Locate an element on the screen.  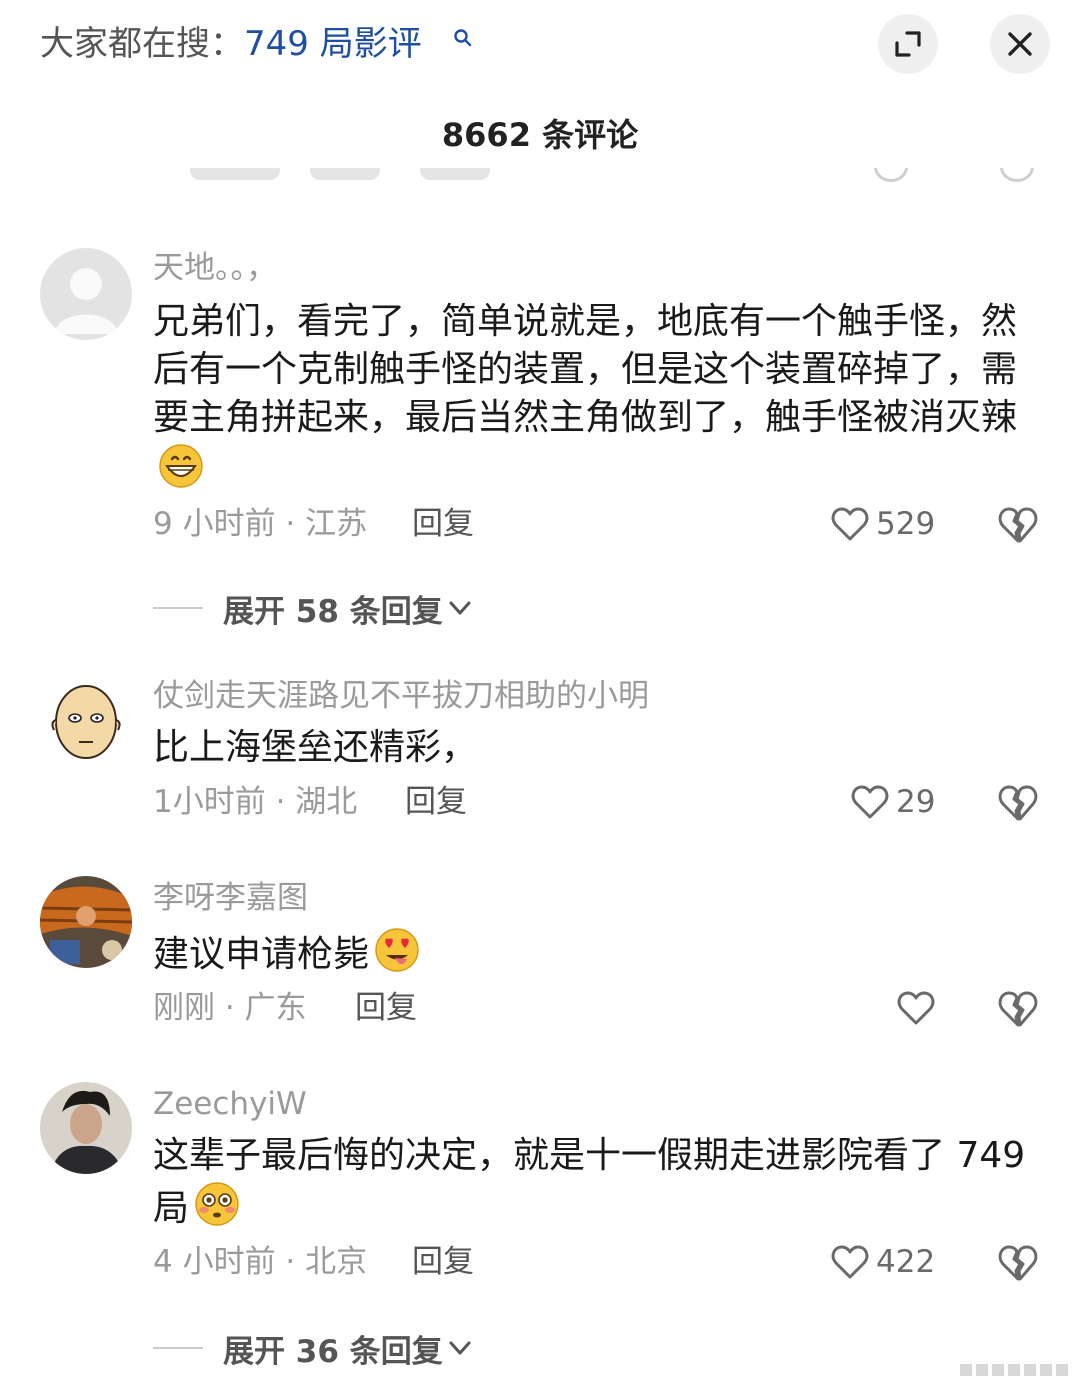
expand-replies-button: 展开 58 条回复 is located at coordinates (314, 609).